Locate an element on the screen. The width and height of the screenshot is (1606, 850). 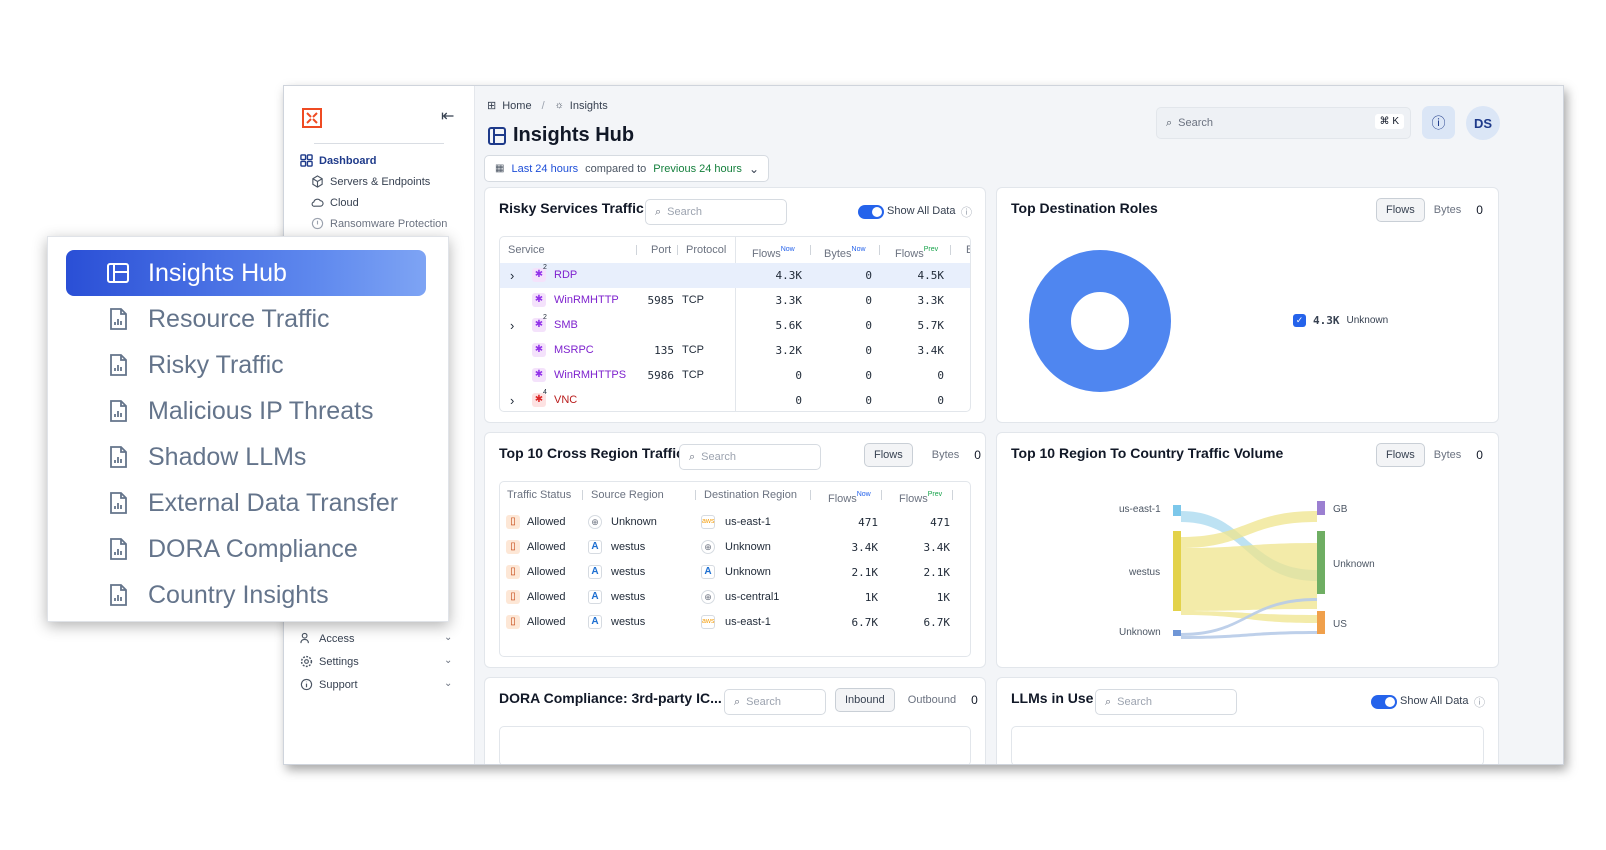
dora-table is located at coordinates (735, 745).